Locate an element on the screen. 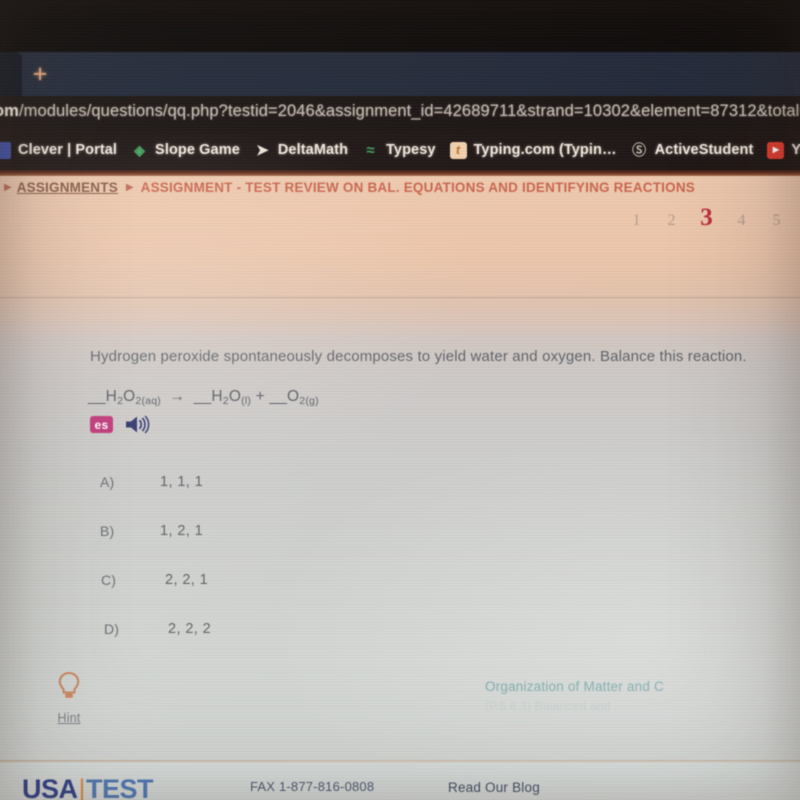 This screenshot has height=800, width=800. usatestprep-logo: USA|TEST is located at coordinates (88, 787).